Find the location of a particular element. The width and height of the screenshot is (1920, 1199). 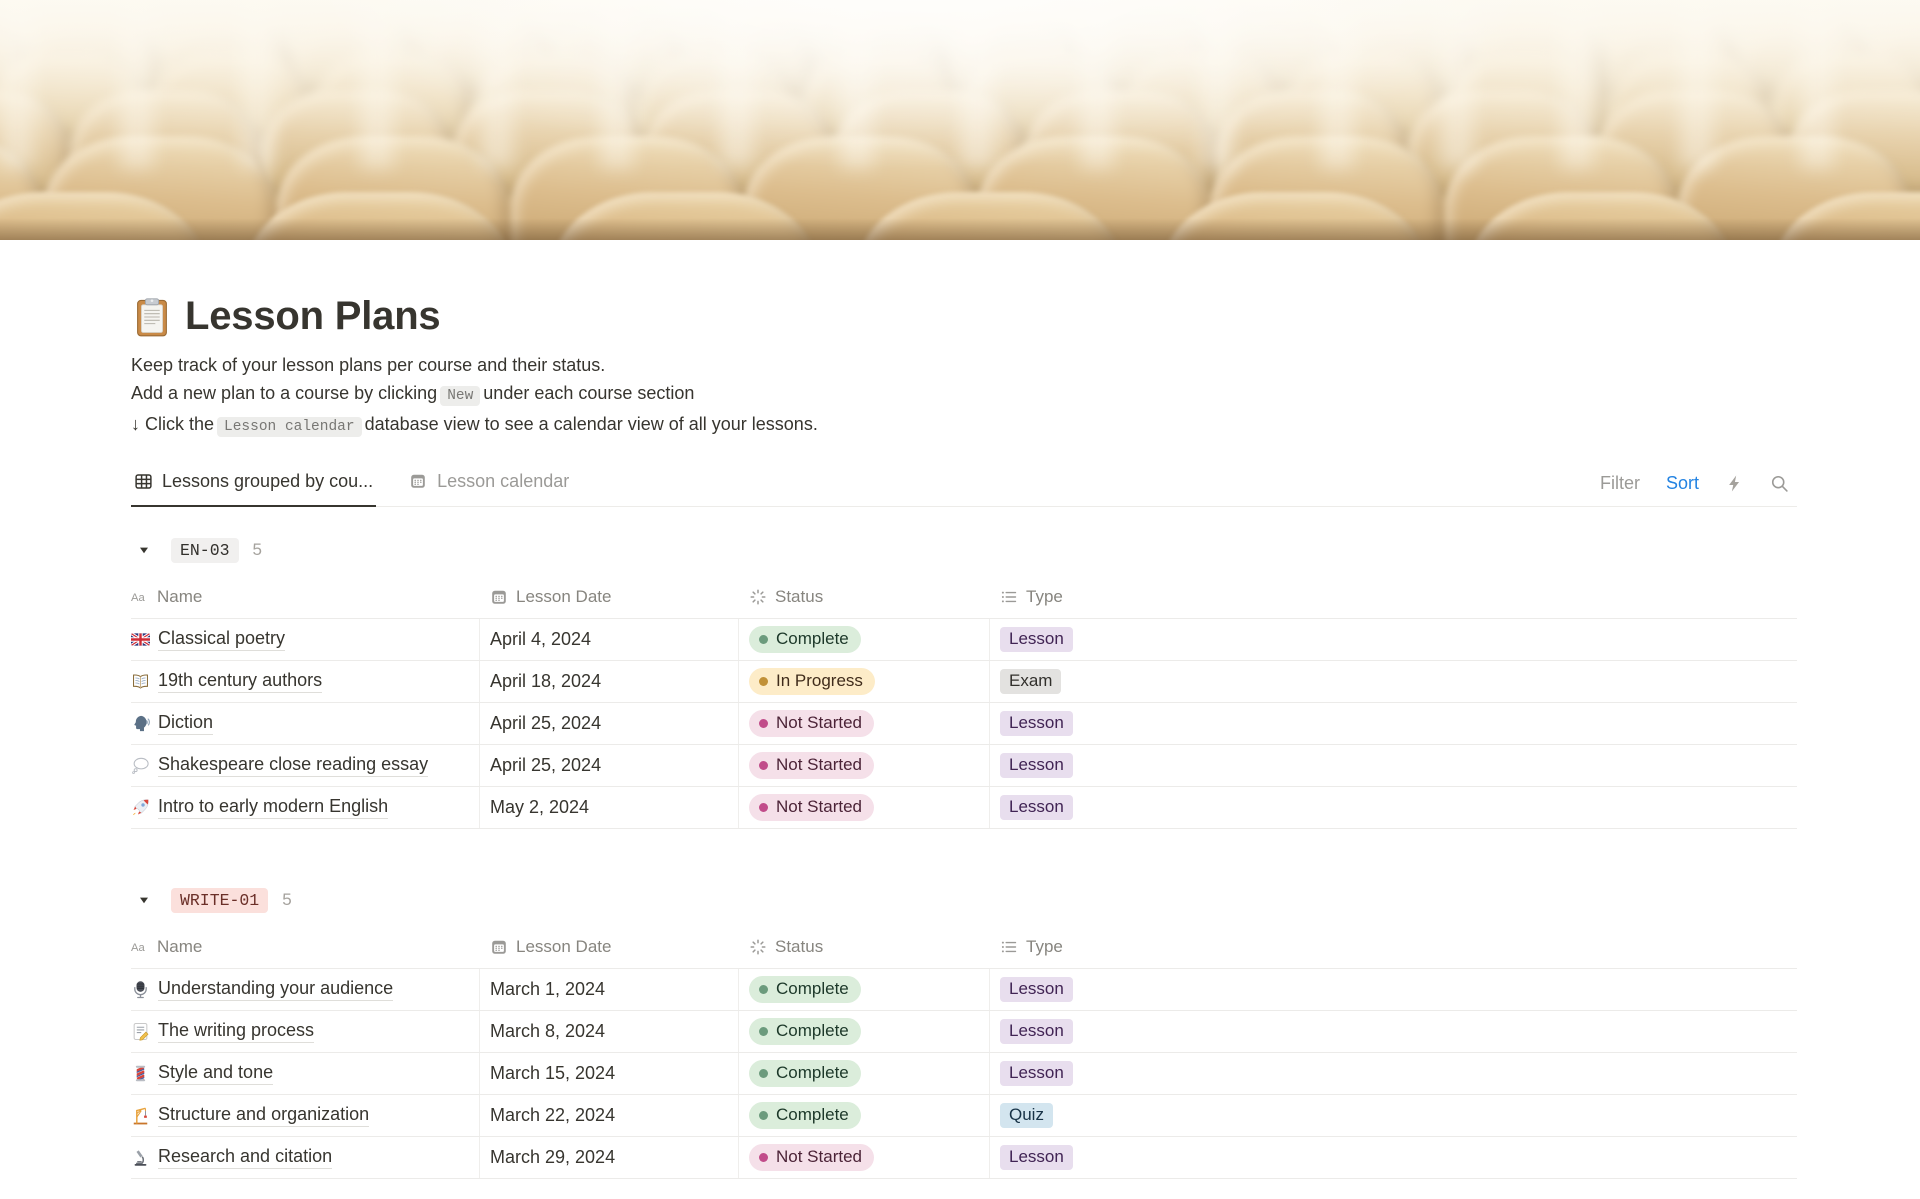

lesson-name-cell: 19th century authors is located at coordinates (305, 681).